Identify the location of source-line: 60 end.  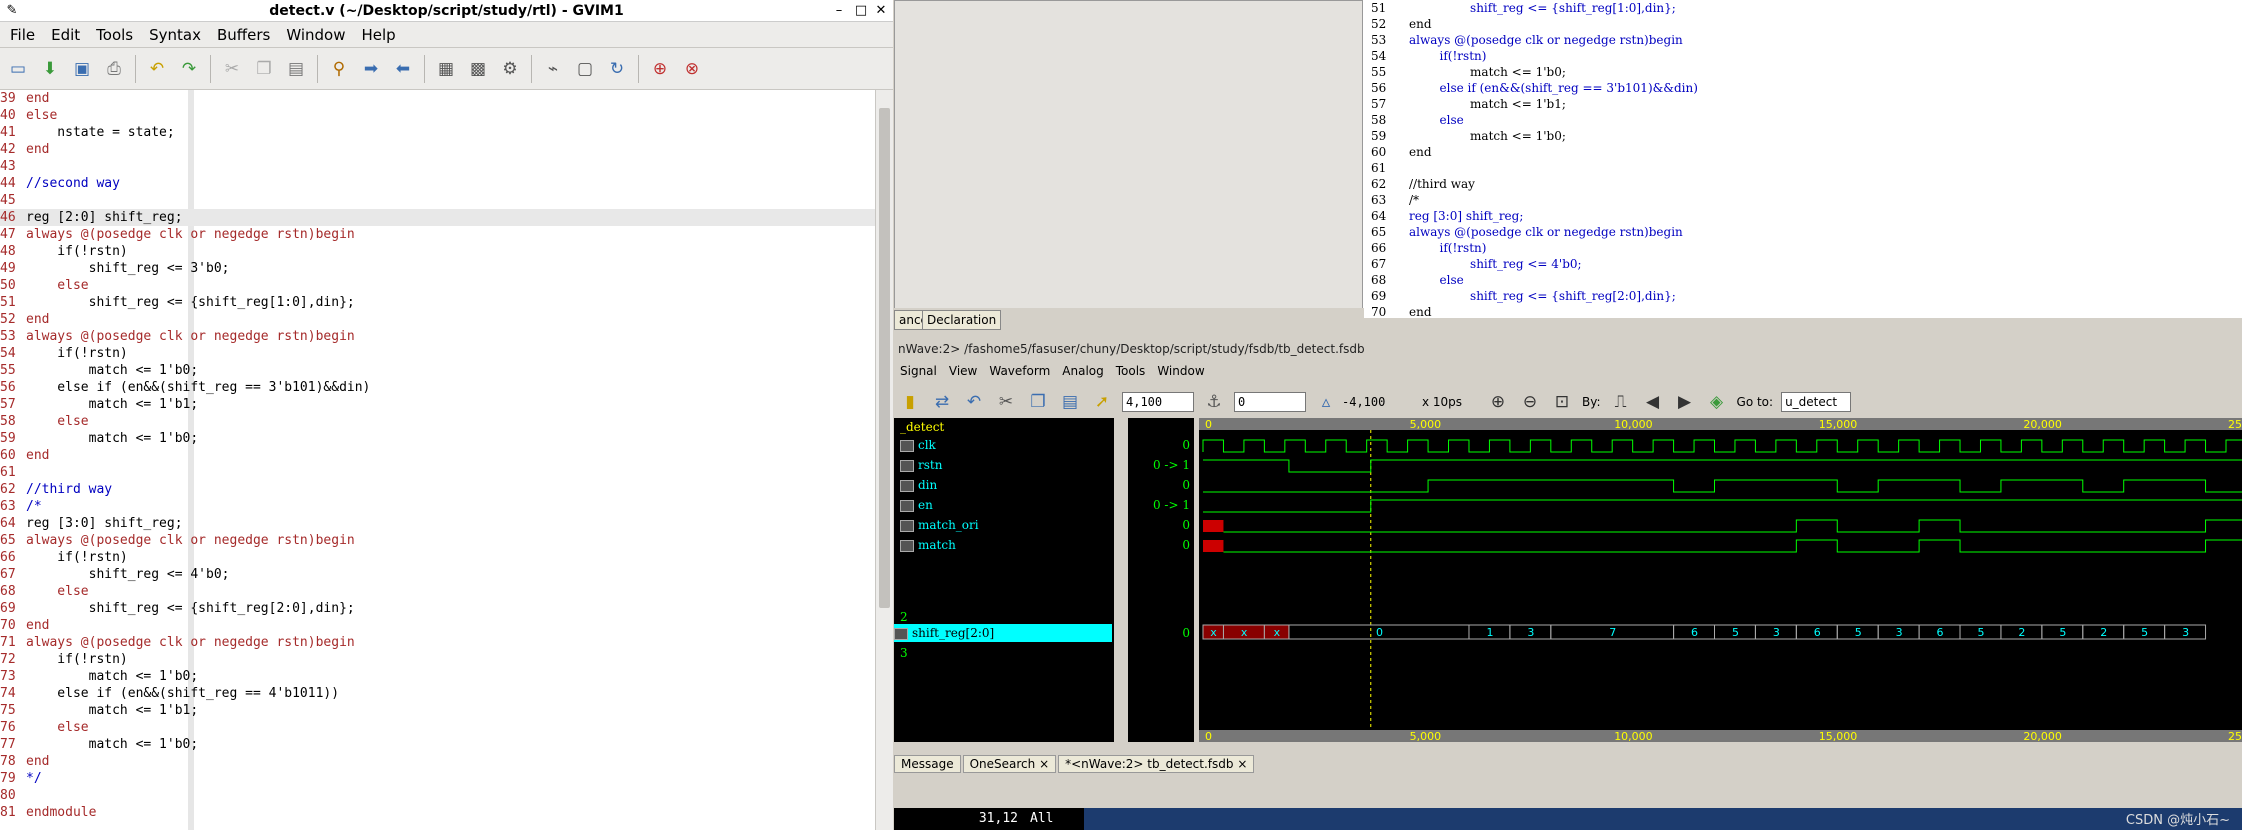
(1401, 152).